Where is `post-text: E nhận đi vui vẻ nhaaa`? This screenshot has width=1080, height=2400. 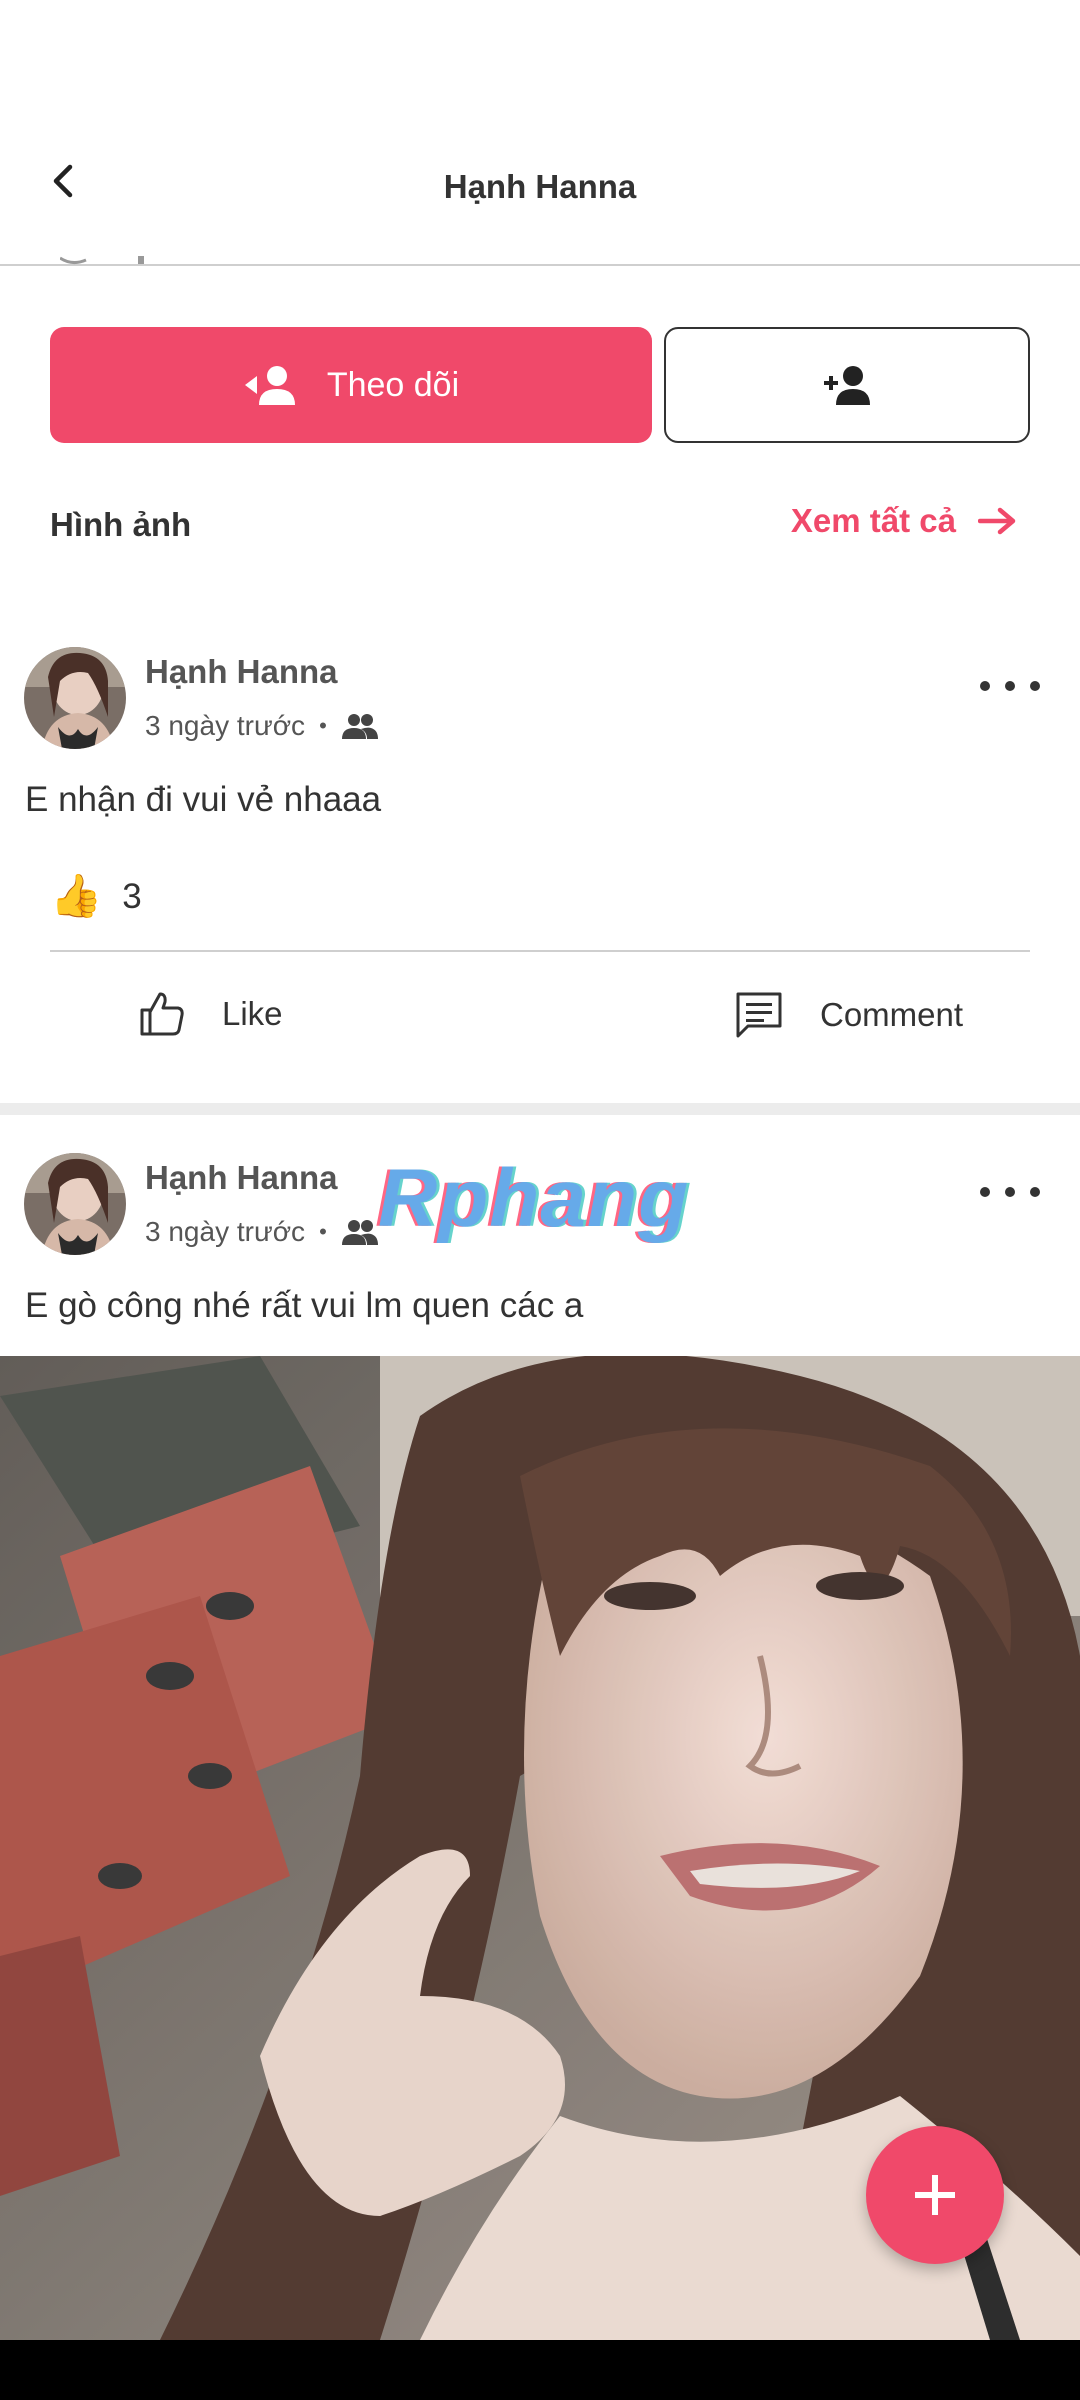
post-text: E nhận đi vui vẻ nhaaa is located at coordinates (203, 799).